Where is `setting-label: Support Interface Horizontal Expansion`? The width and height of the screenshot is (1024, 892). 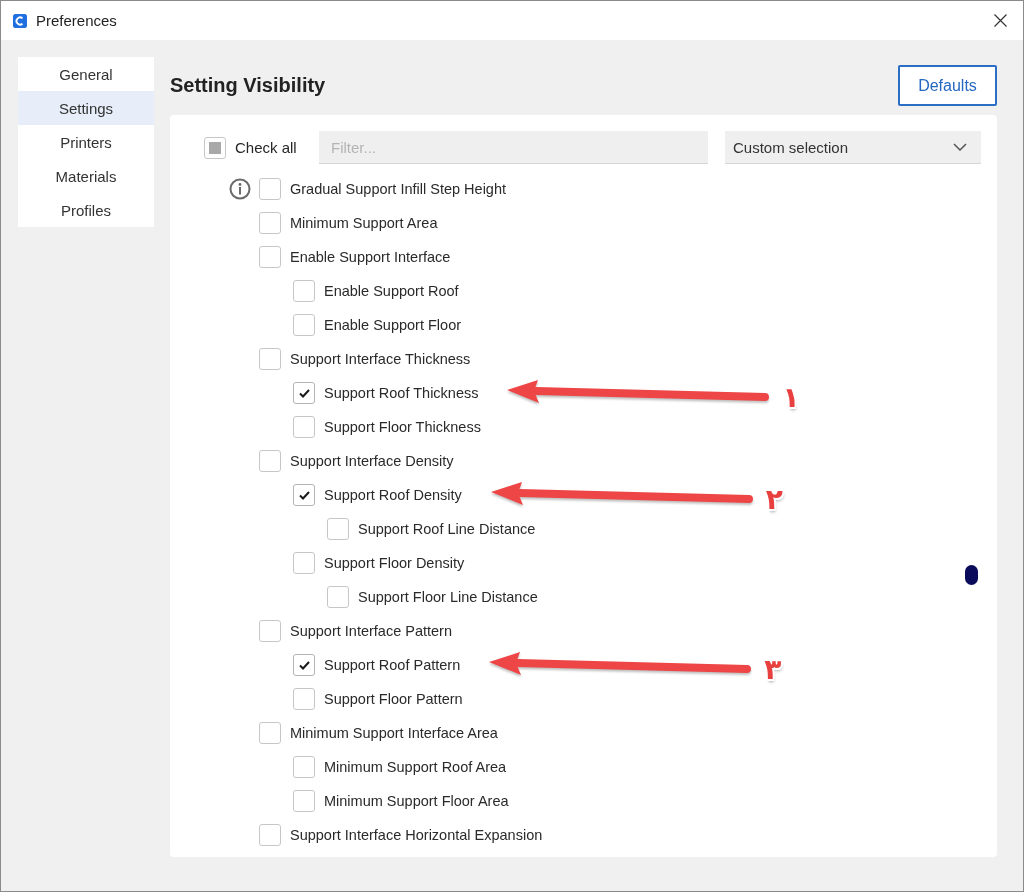
setting-label: Support Interface Horizontal Expansion is located at coordinates (416, 835).